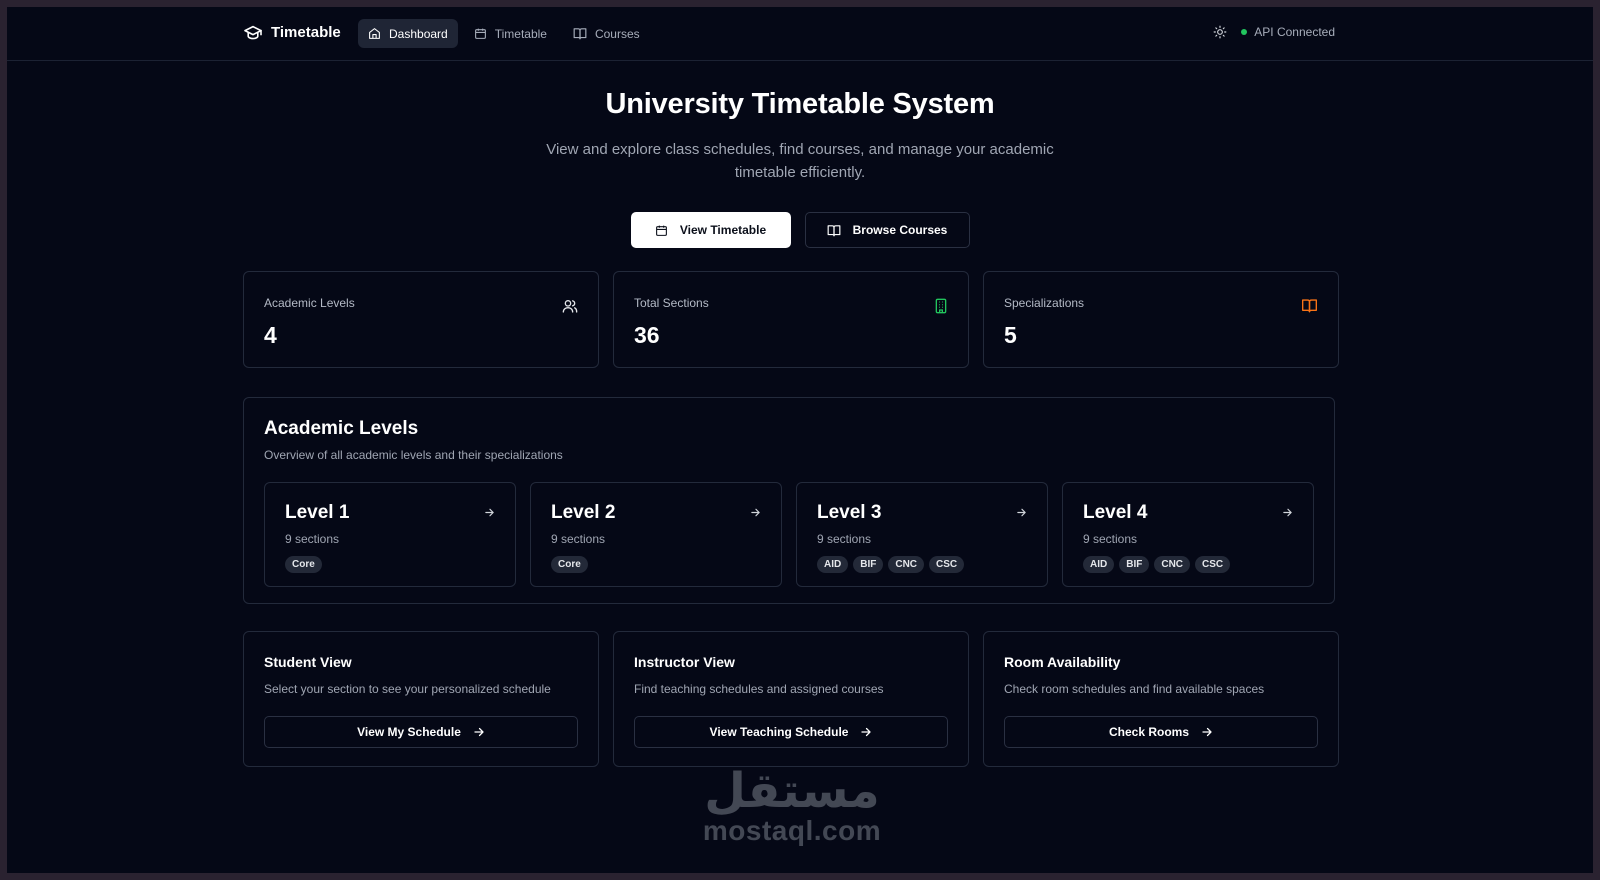  I want to click on level-card-2: Level 2 9 sections Core, so click(656, 534).